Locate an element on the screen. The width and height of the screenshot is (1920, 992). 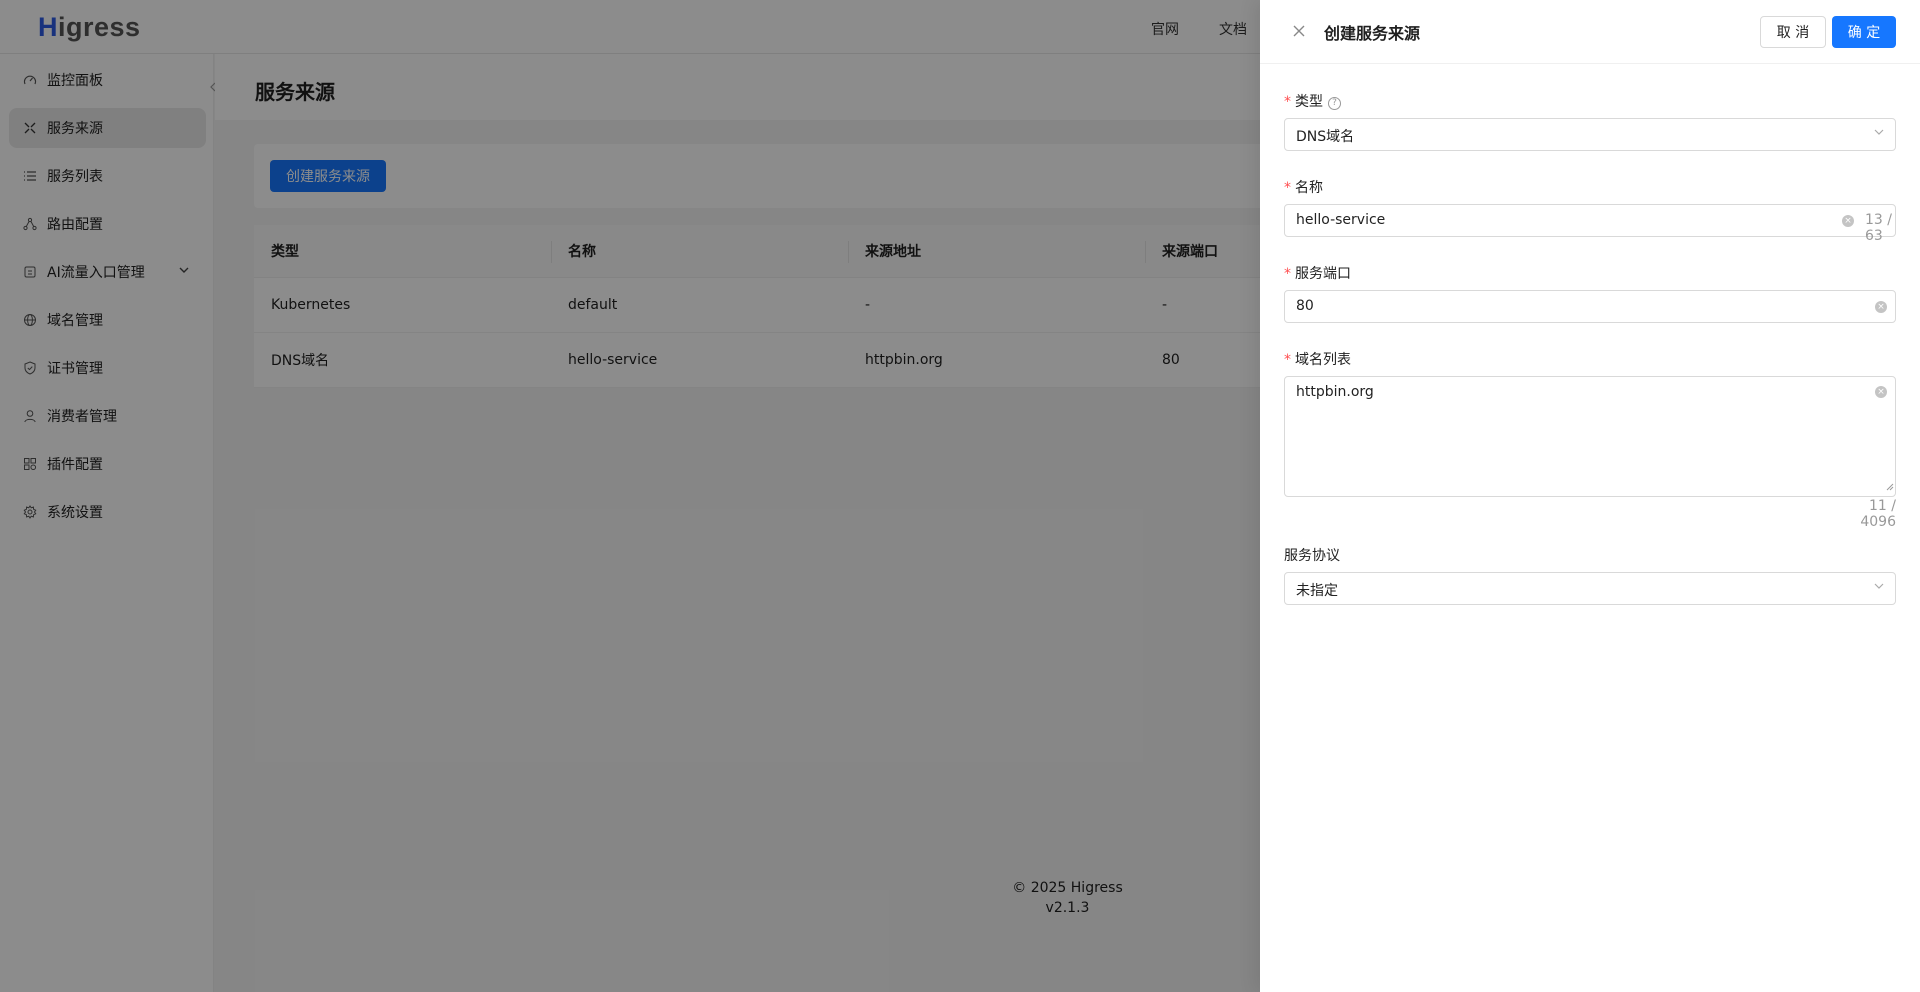
resize-handle is located at coordinates (1890, 487).